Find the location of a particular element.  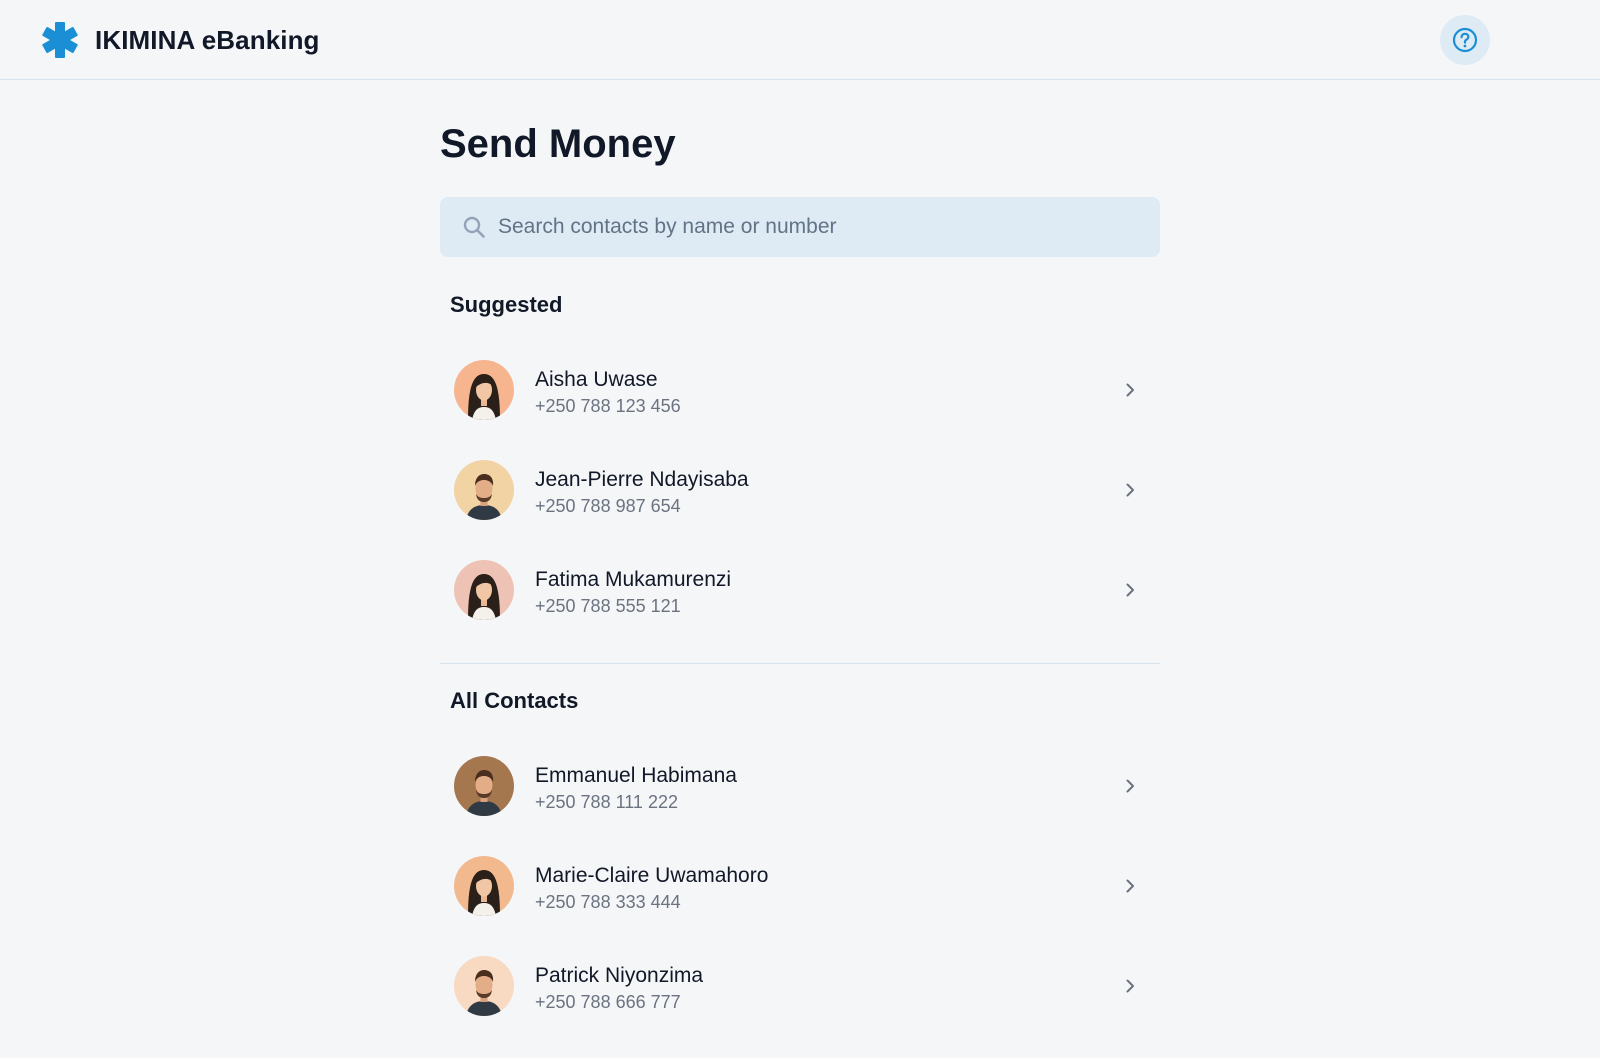

contact-name: Jean-Pierre Ndayisaba is located at coordinates (642, 479).